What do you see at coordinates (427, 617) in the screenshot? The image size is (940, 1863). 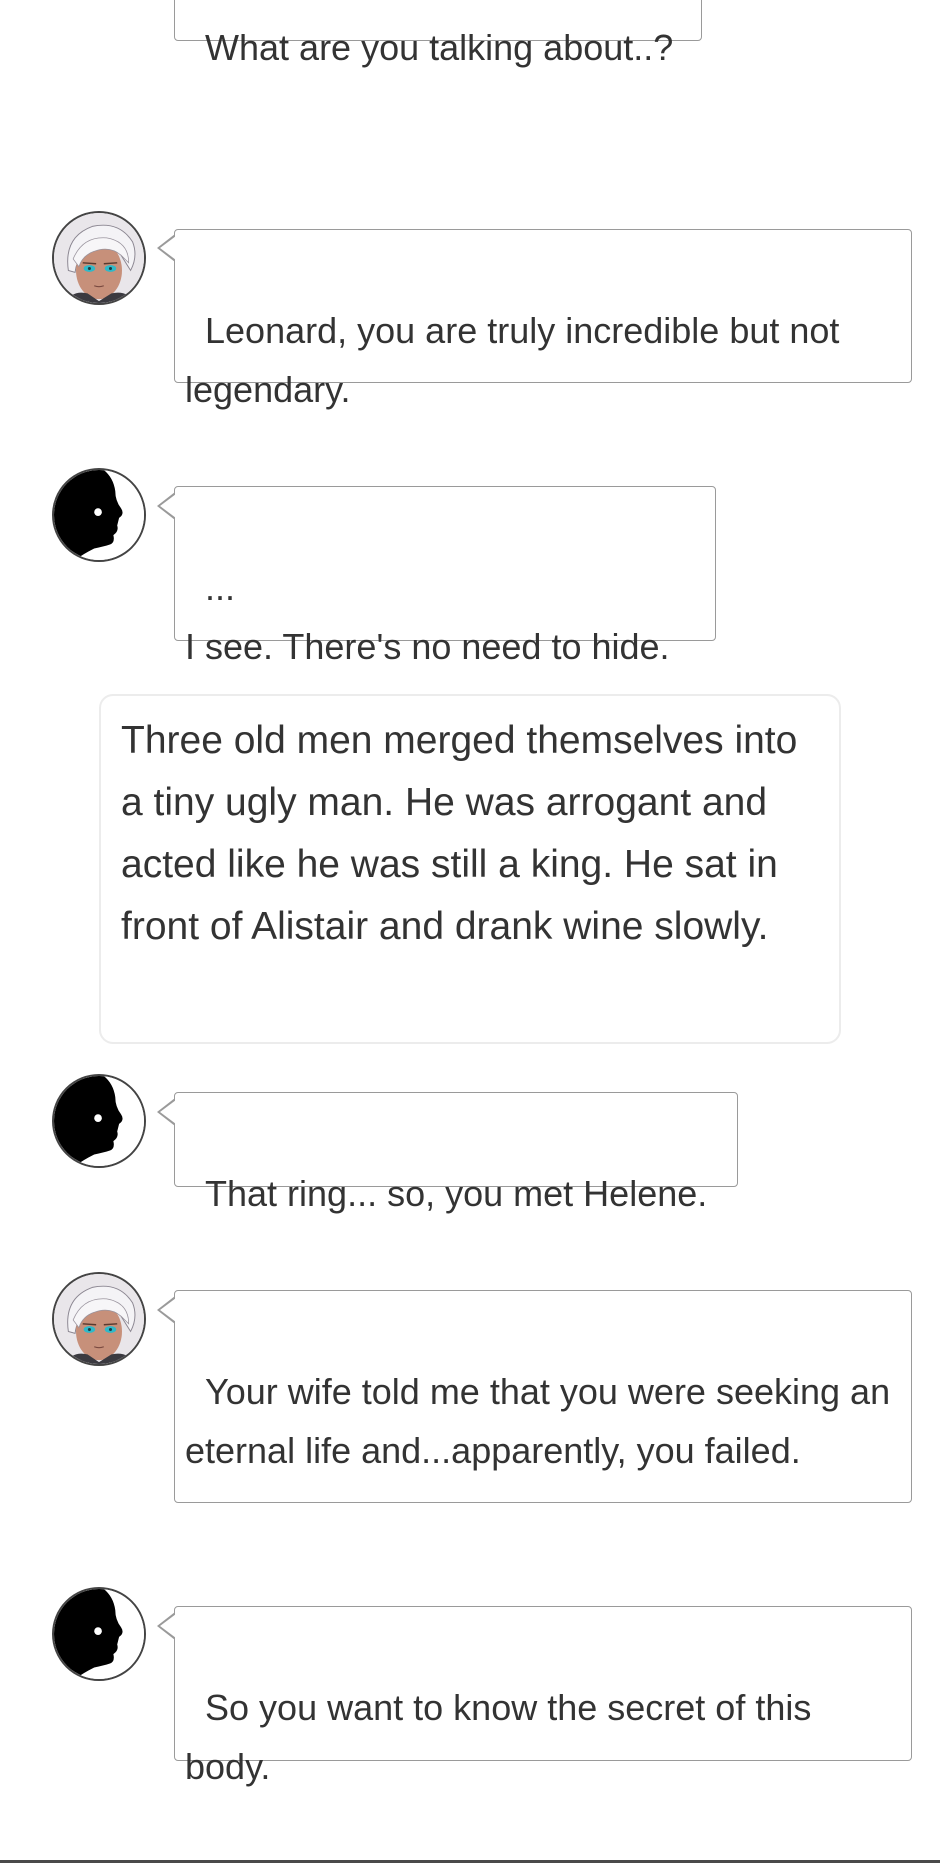 I see `message-text: ... I see. There's no need to hide.` at bounding box center [427, 617].